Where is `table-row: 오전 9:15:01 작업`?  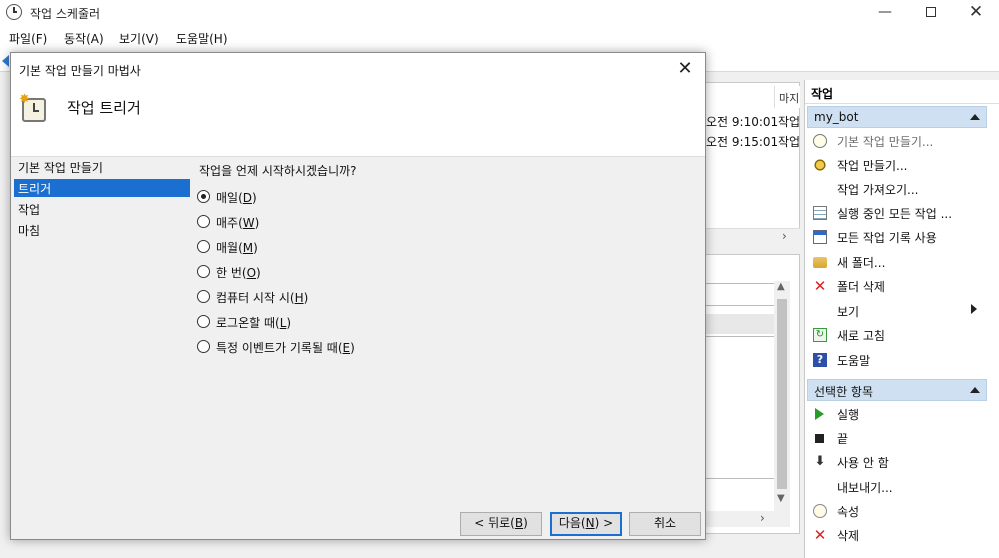
table-row: 오전 9:15:01 작업 is located at coordinates (753, 141).